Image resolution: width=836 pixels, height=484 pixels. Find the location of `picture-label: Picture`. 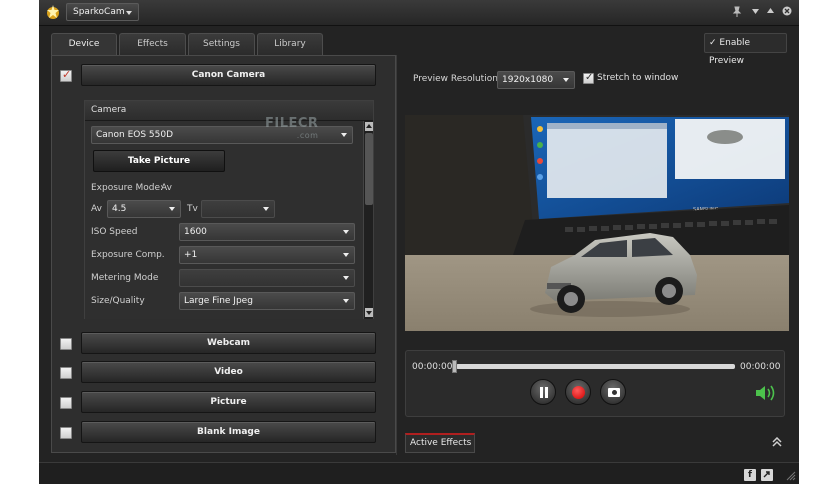

picture-label: Picture is located at coordinates (228, 402).